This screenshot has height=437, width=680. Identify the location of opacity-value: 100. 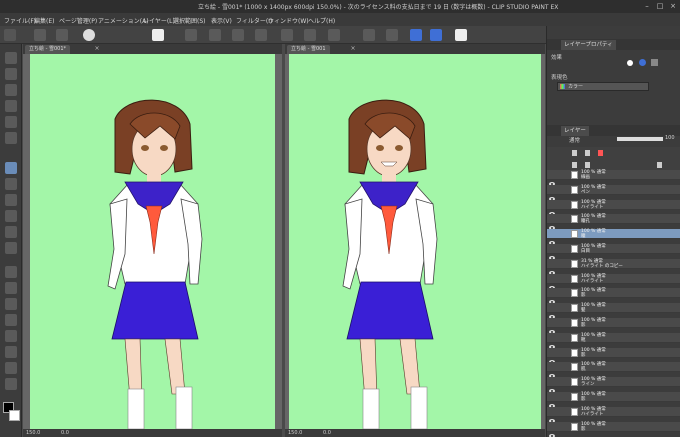
(670, 138).